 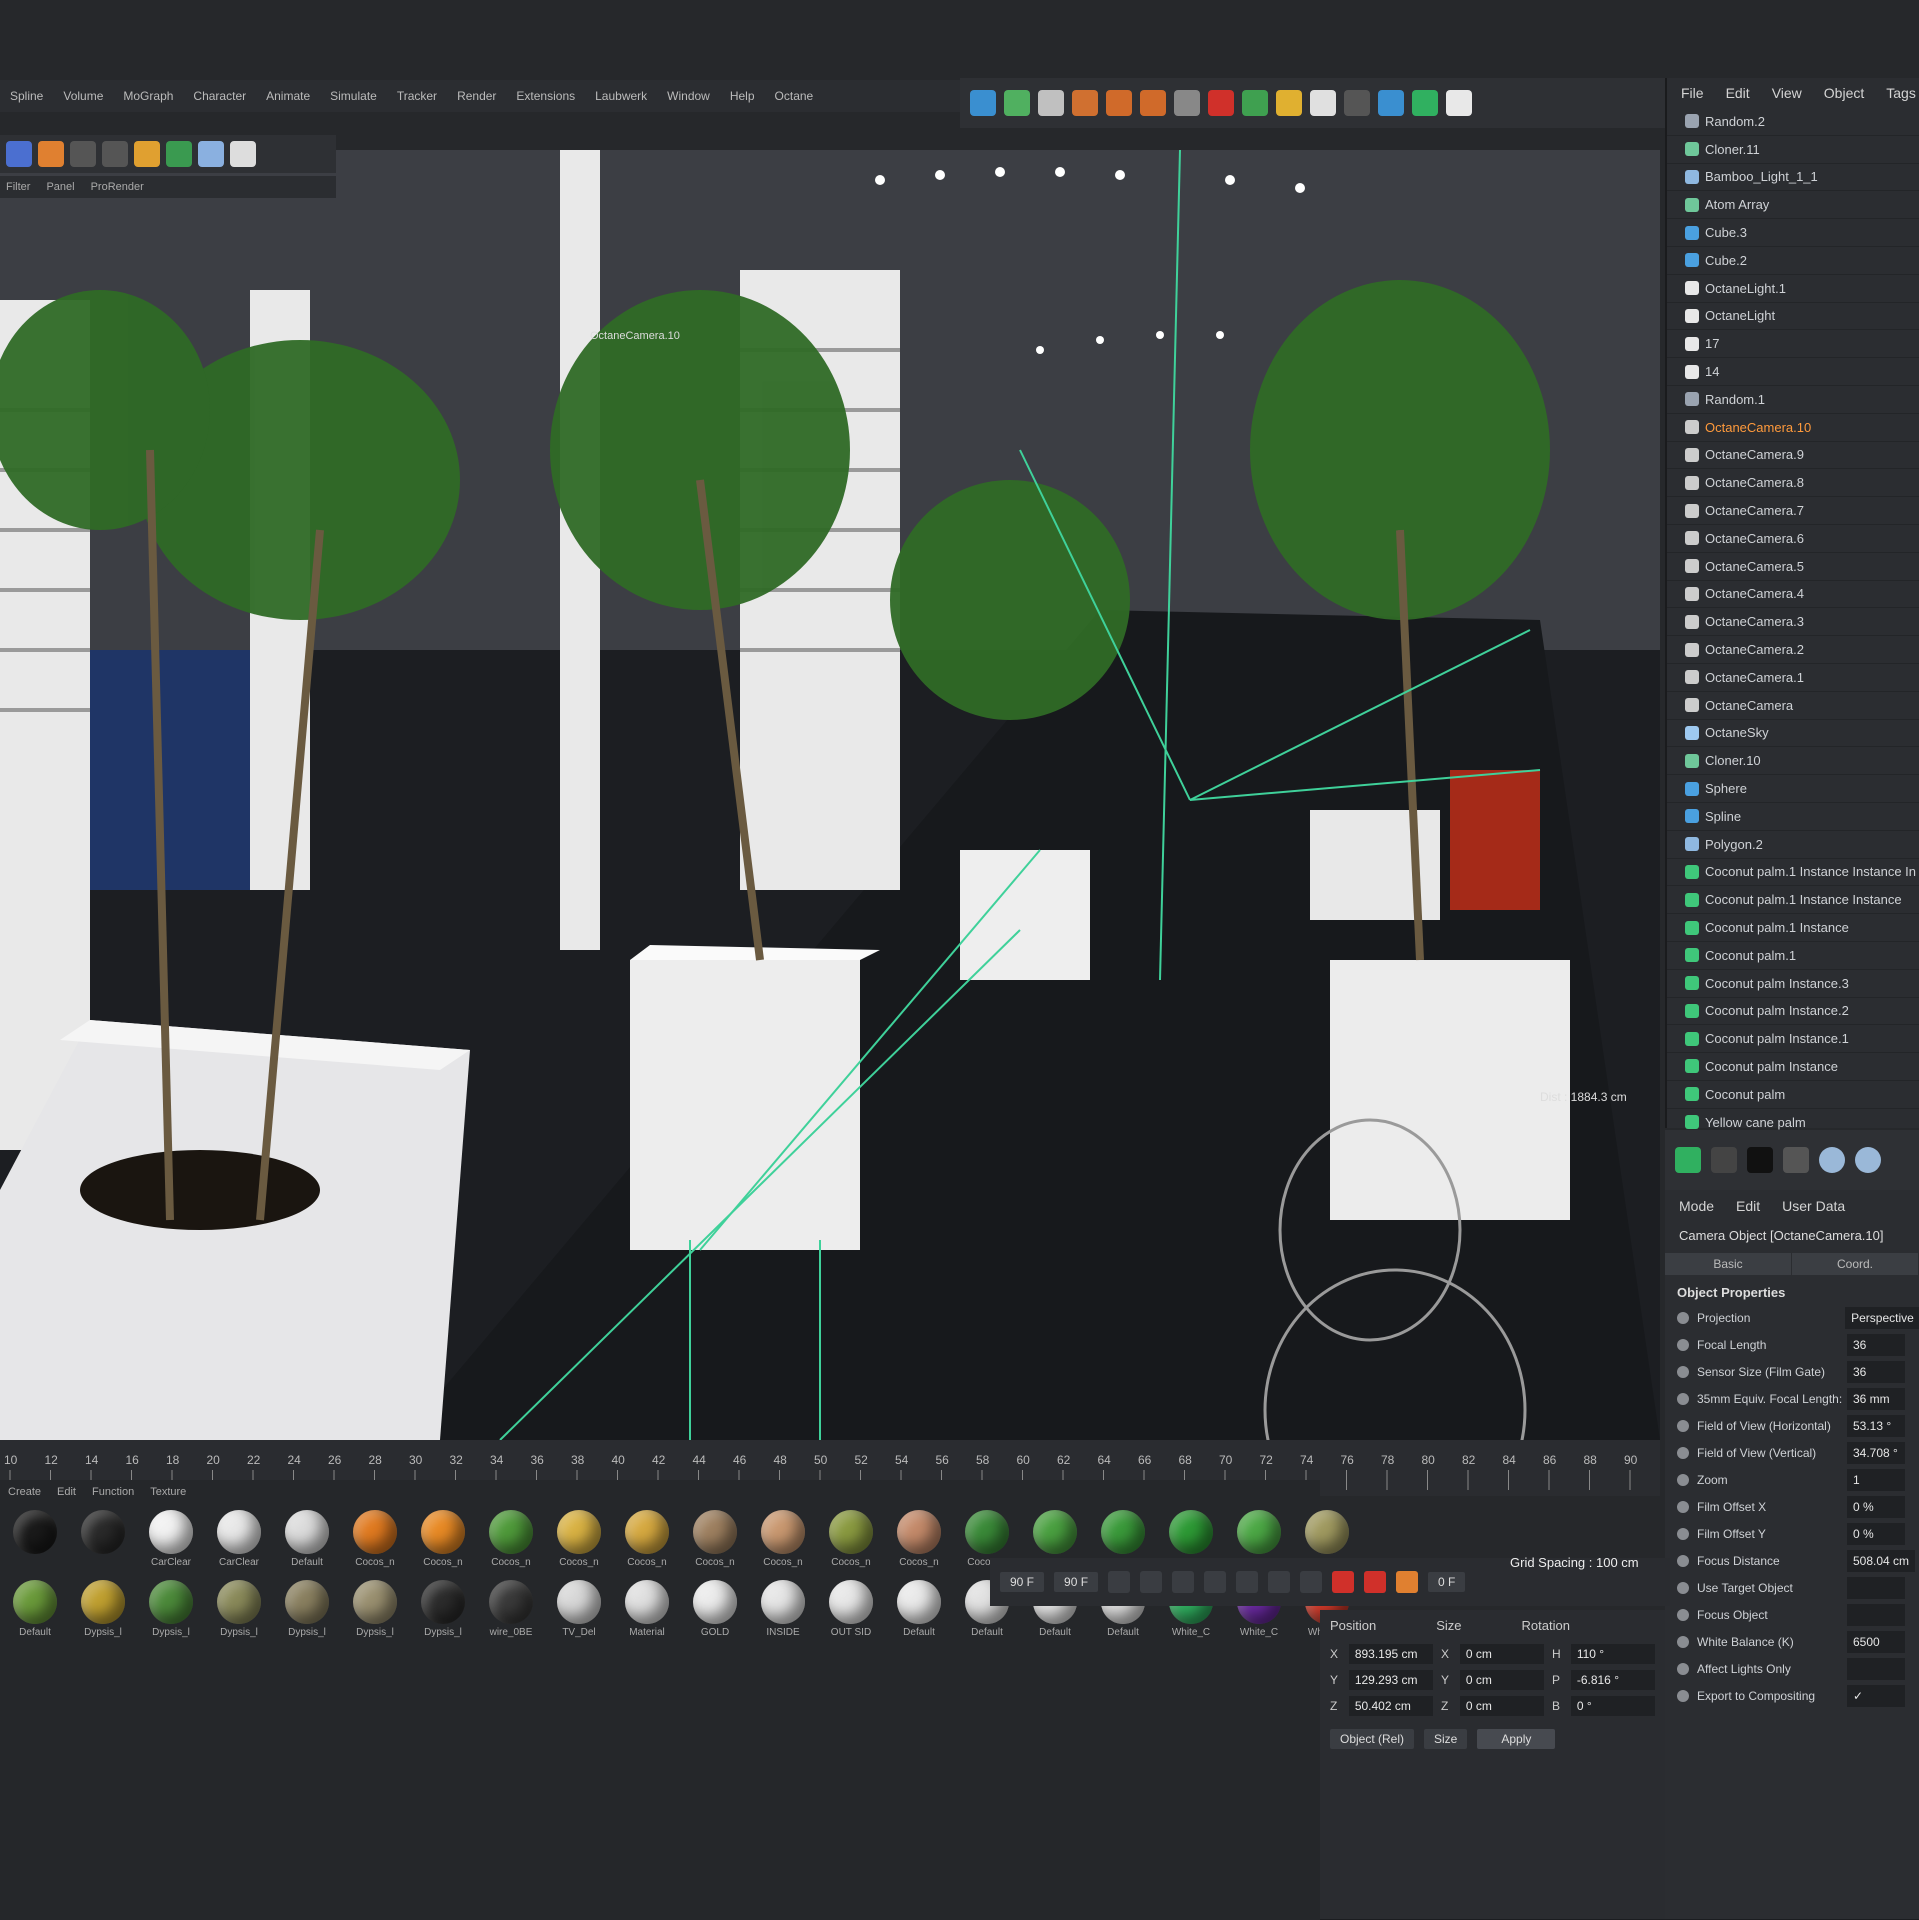 I want to click on object-list-item: OctaneLight, so click(x=1793, y=317).